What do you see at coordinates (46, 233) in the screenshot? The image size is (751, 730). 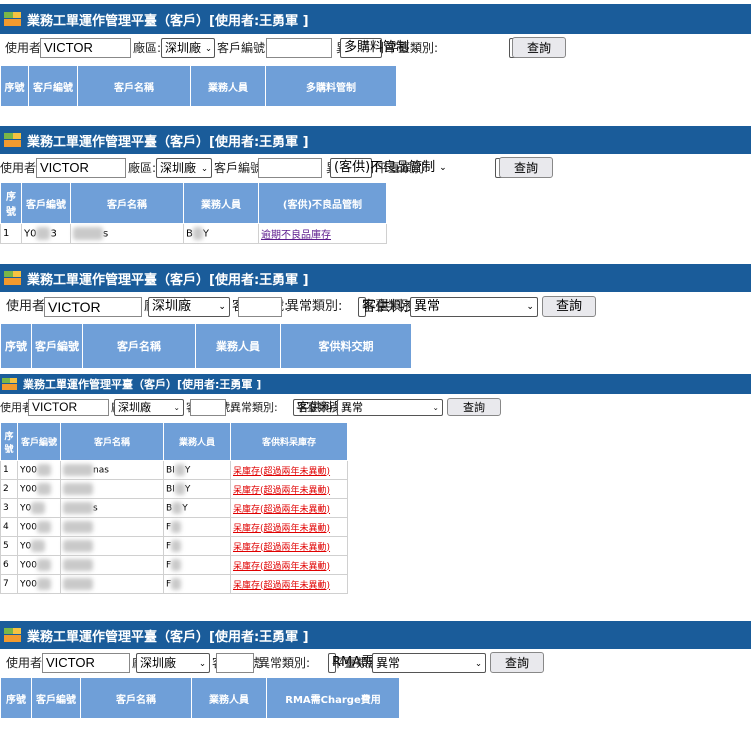 I see `customer-no-cell: Y0 3` at bounding box center [46, 233].